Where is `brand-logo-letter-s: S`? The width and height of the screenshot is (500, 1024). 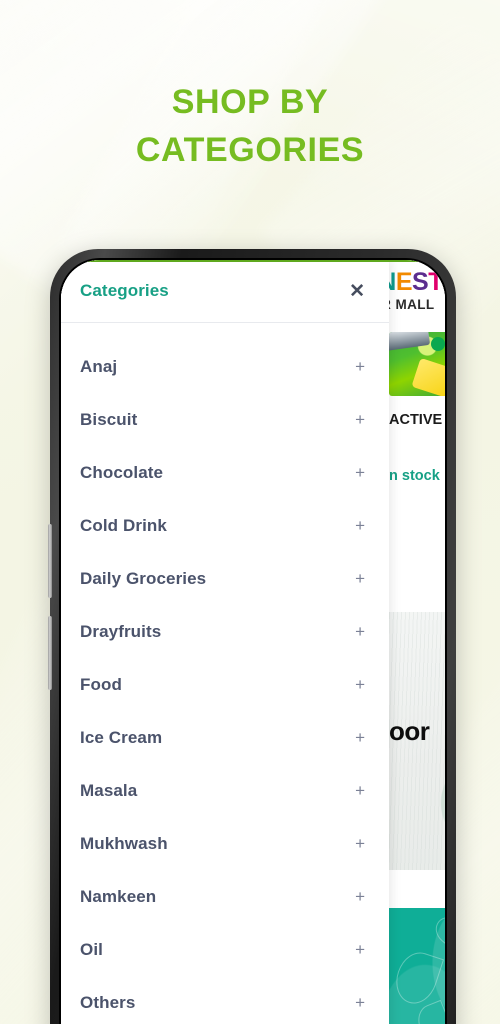
brand-logo-letter-s: S is located at coordinates (420, 282).